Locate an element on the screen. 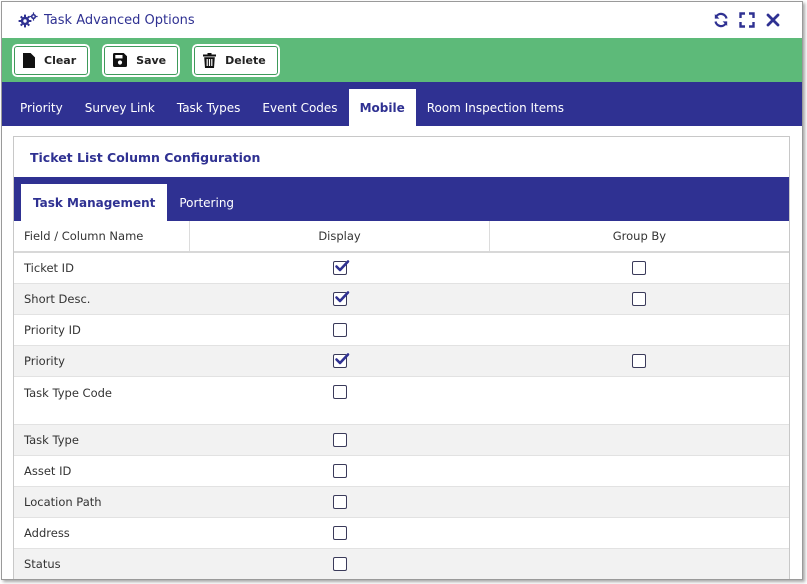  table-row: Address is located at coordinates (401, 533).